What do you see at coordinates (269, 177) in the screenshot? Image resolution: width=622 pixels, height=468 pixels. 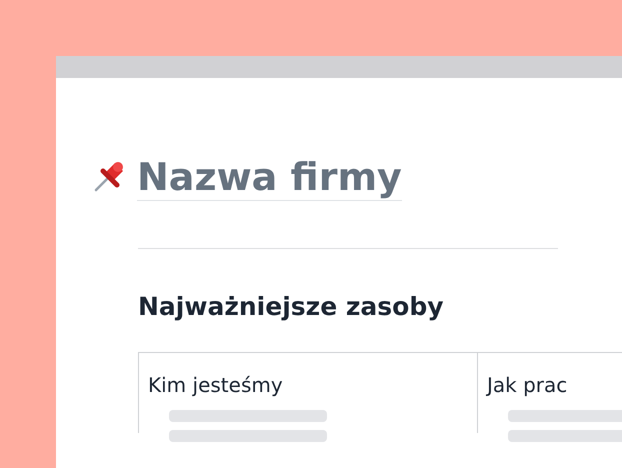 I see `page-title: Nazwa firmy` at bounding box center [269, 177].